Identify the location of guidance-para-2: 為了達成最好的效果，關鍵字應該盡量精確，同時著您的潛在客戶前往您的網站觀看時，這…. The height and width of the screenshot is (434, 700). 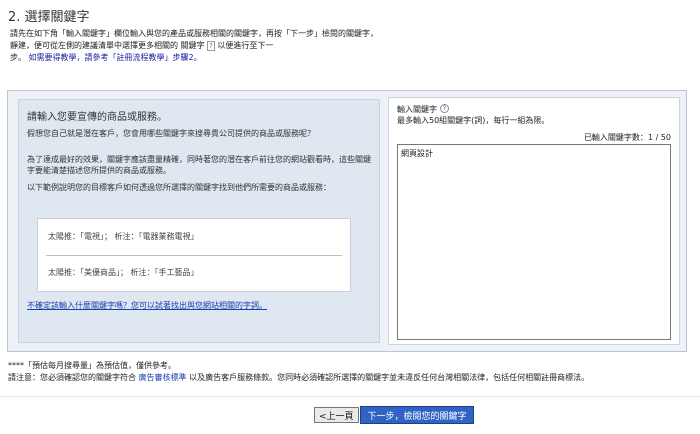
(199, 165).